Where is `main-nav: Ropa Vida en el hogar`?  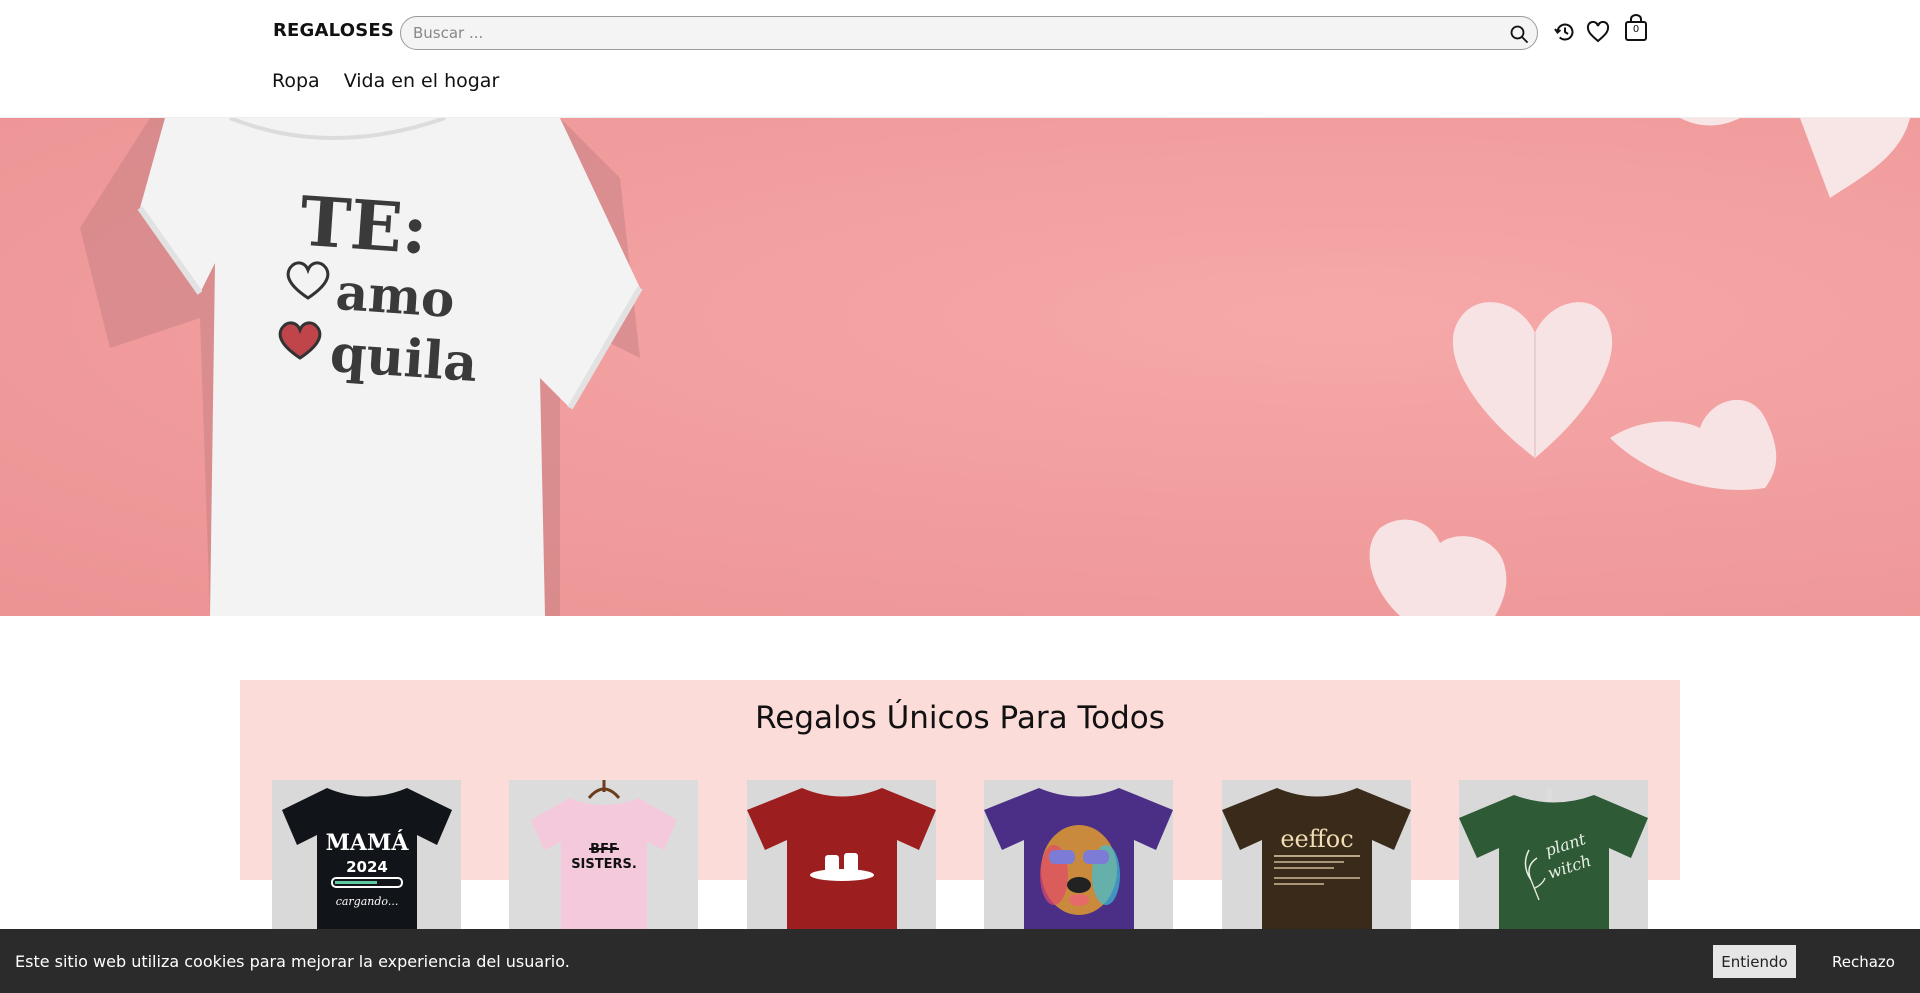 main-nav: Ropa Vida en el hogar is located at coordinates (385, 81).